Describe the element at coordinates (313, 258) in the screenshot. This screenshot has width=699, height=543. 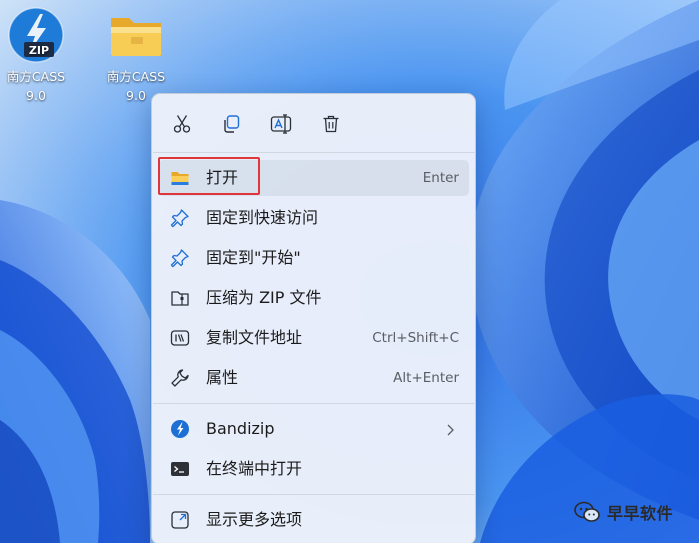
I see `menu-item-pin-start: 固定到"开始"` at that location.